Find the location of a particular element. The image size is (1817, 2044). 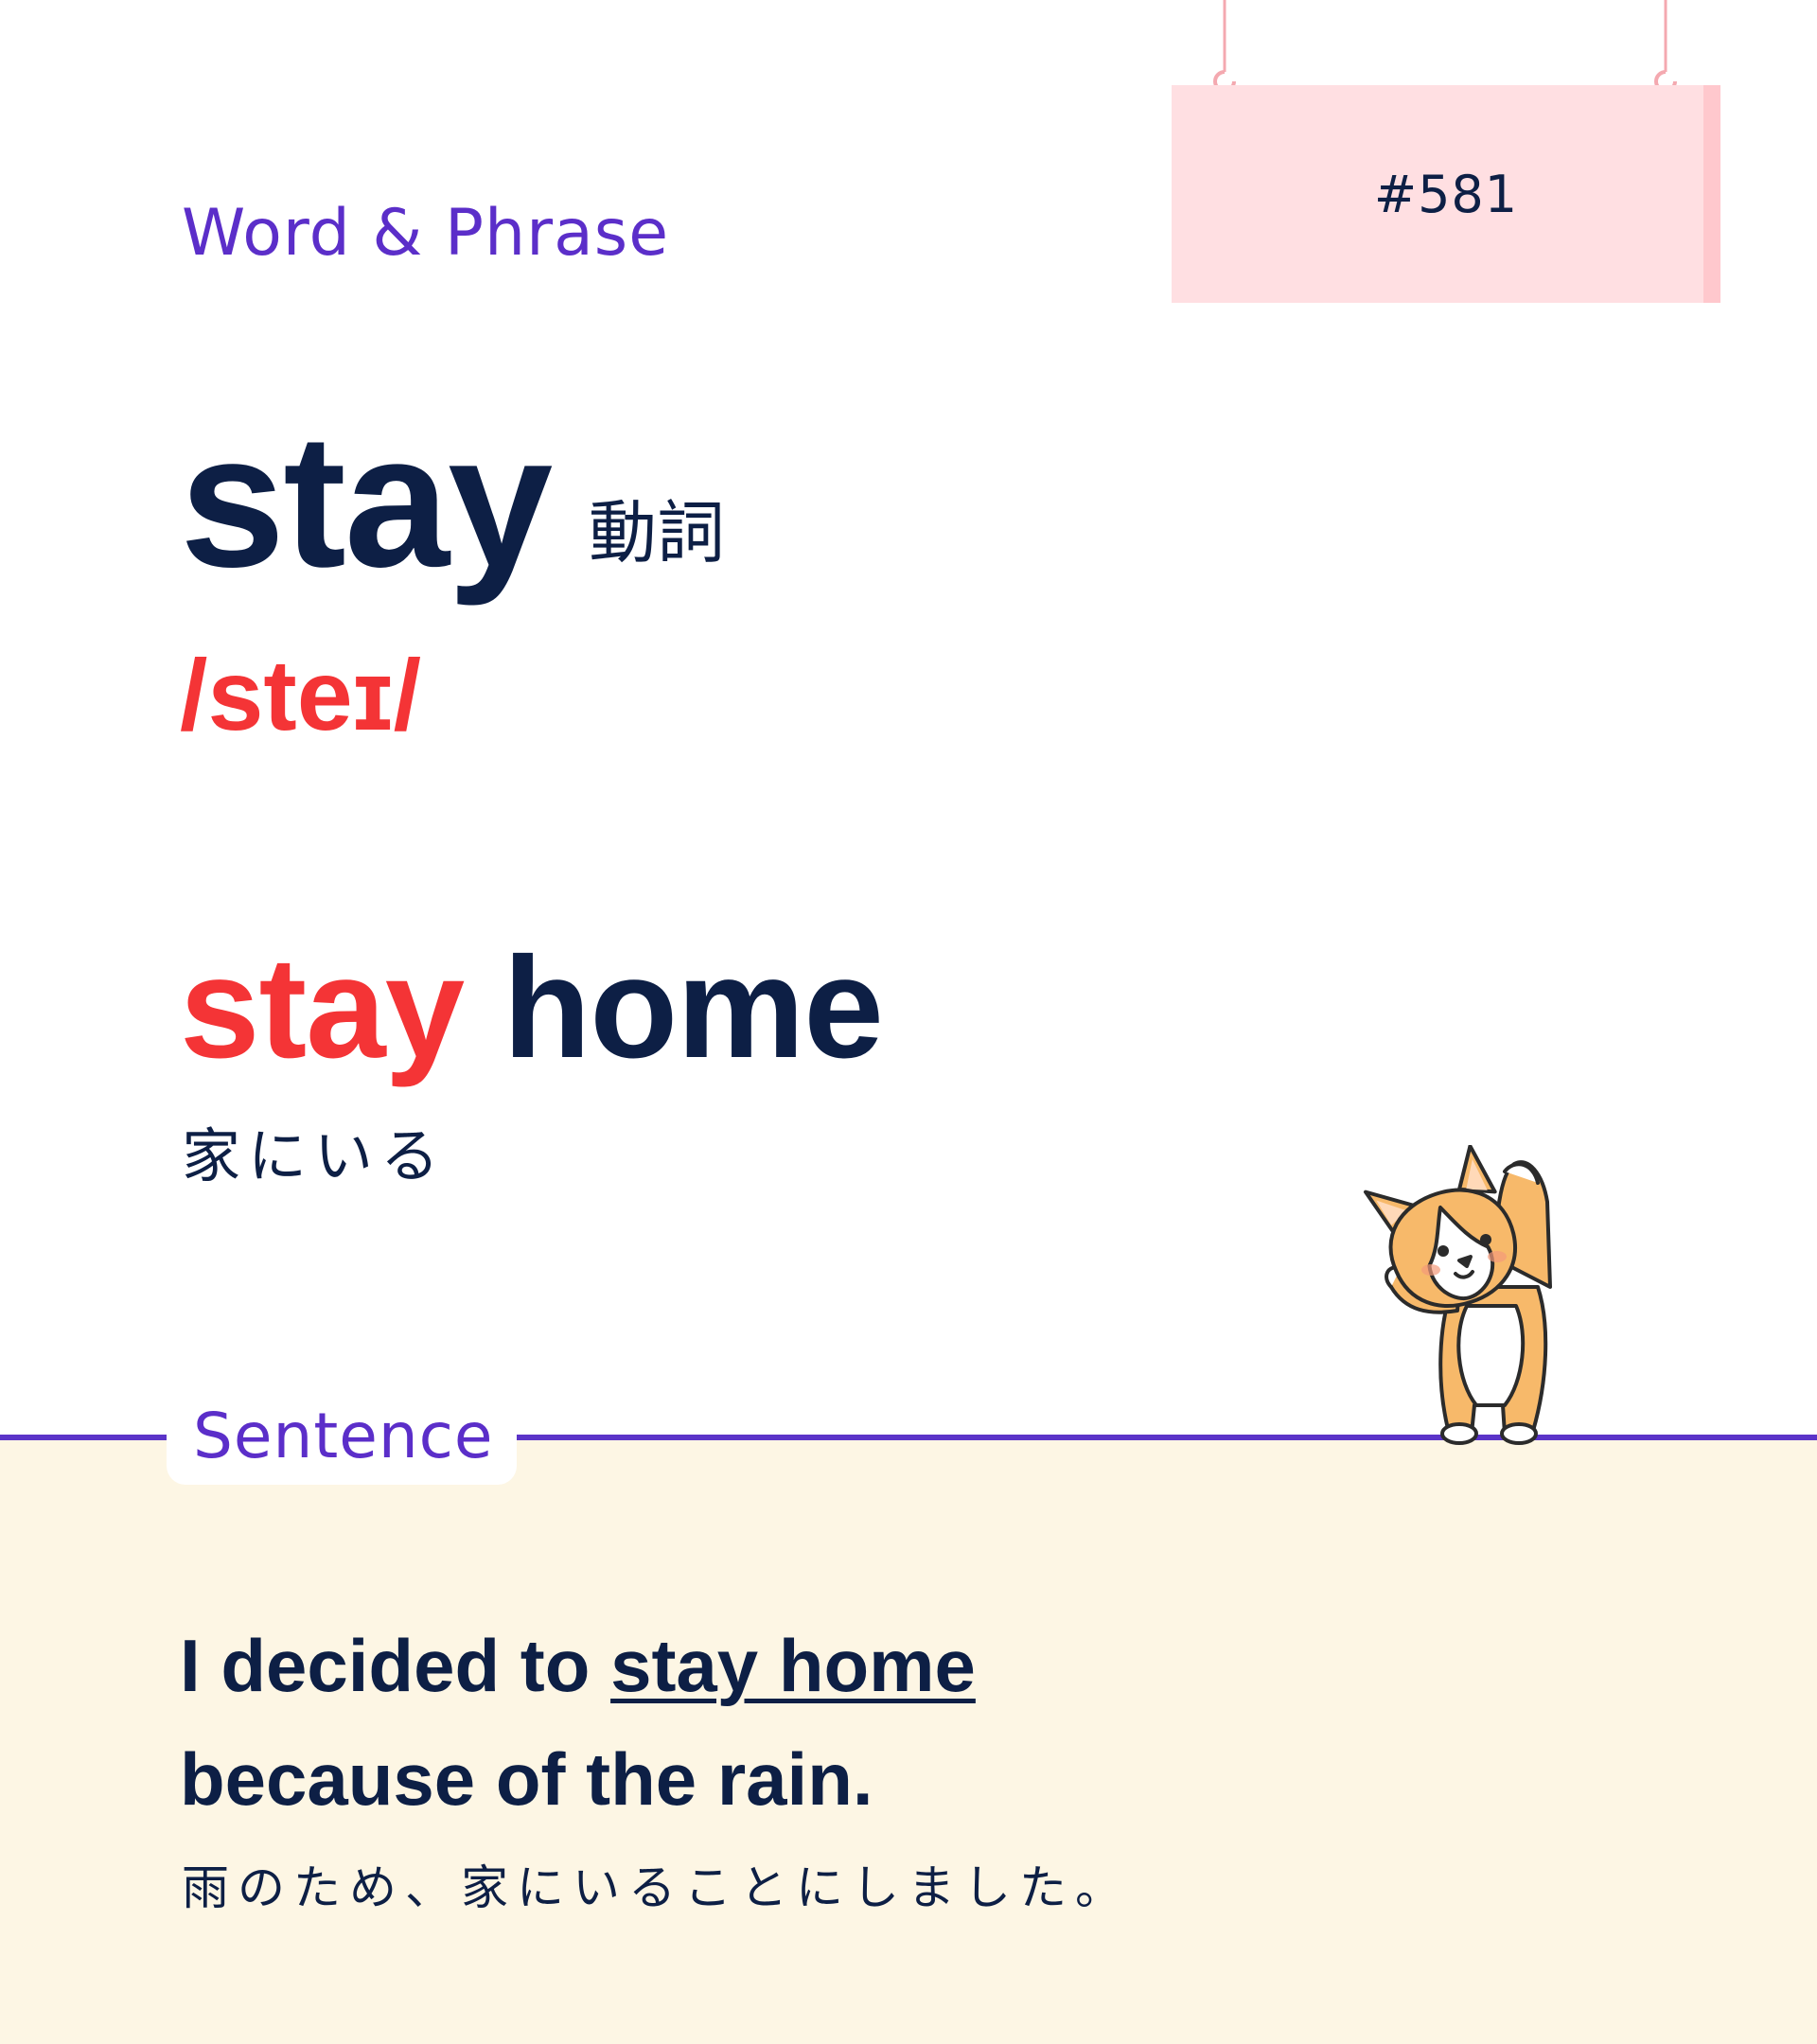

sentence-translation: 雨のため、家にいることにしました。 is located at coordinates (656, 1887).